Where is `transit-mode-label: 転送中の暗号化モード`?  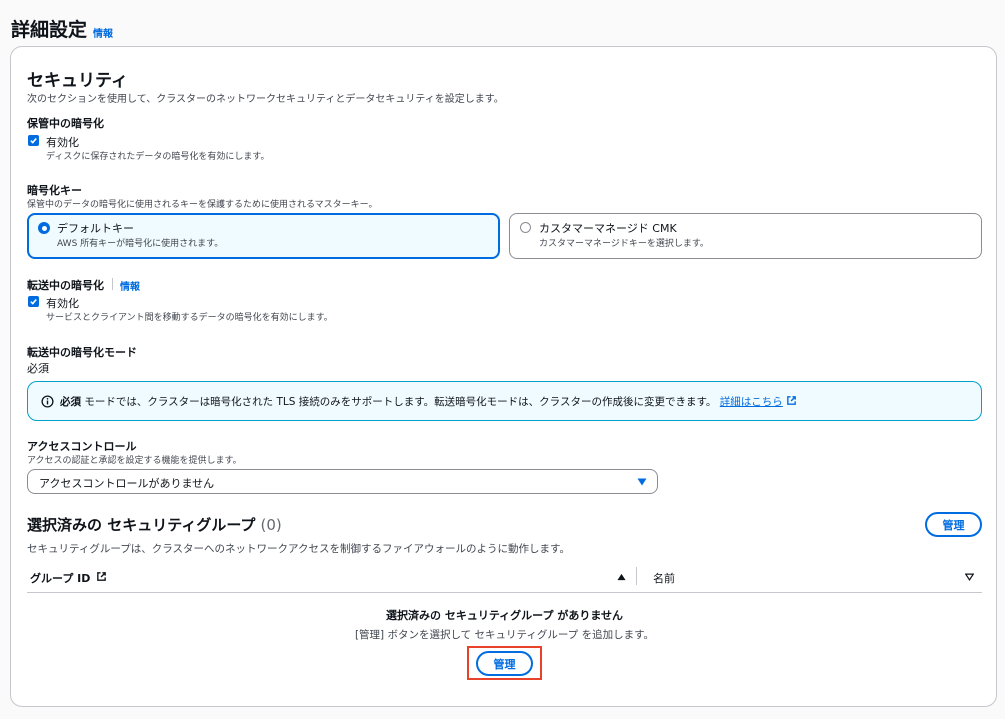
transit-mode-label: 転送中の暗号化モード is located at coordinates (82, 352).